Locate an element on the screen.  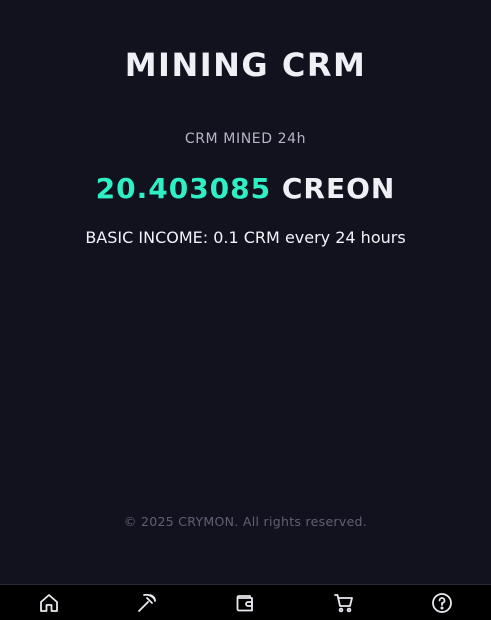
wallet-icon is located at coordinates (245, 602).